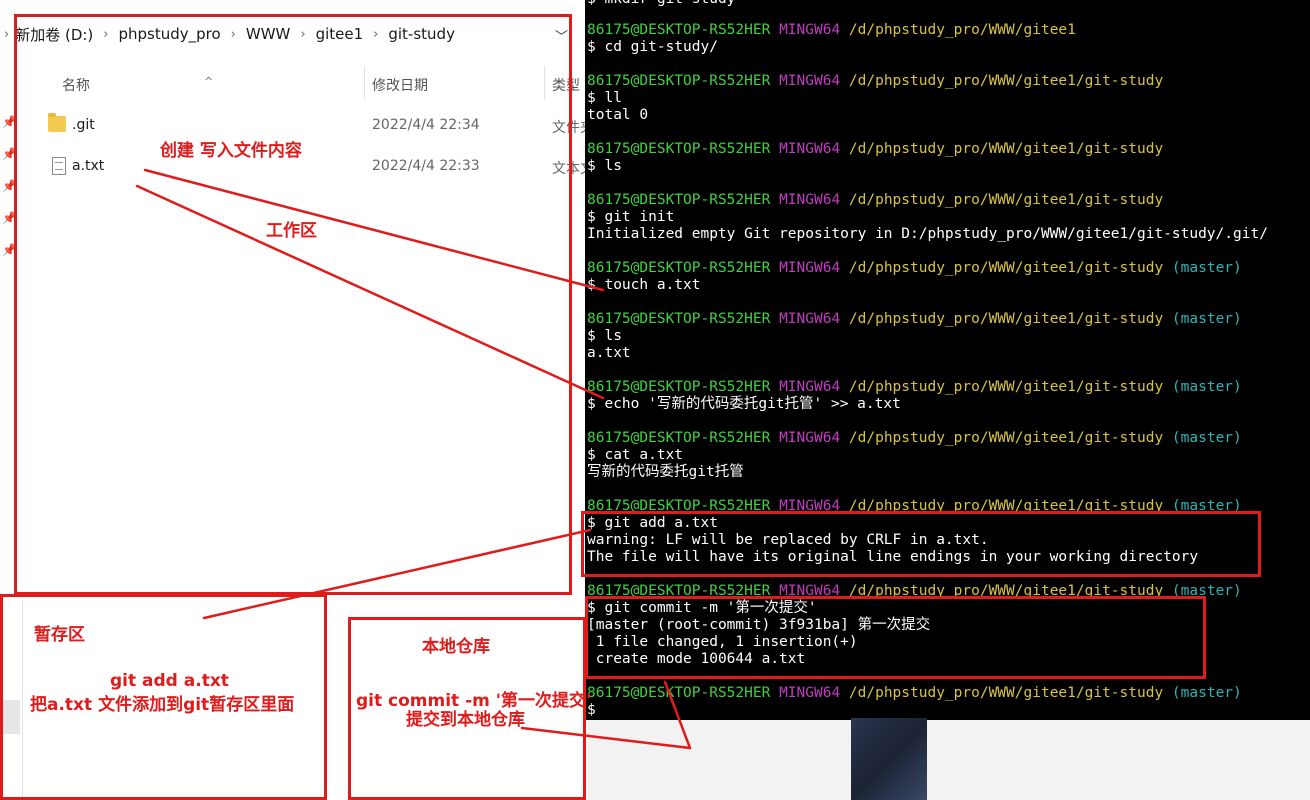 The image size is (1310, 800). Describe the element at coordinates (291, 231) in the screenshot. I see `annotation-workspace: 工作区` at that location.